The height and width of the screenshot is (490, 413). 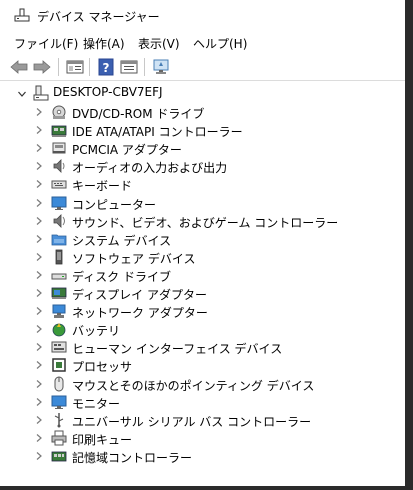 What do you see at coordinates (127, 149) in the screenshot?
I see `tree-item-label: PCMCIA アダプター` at bounding box center [127, 149].